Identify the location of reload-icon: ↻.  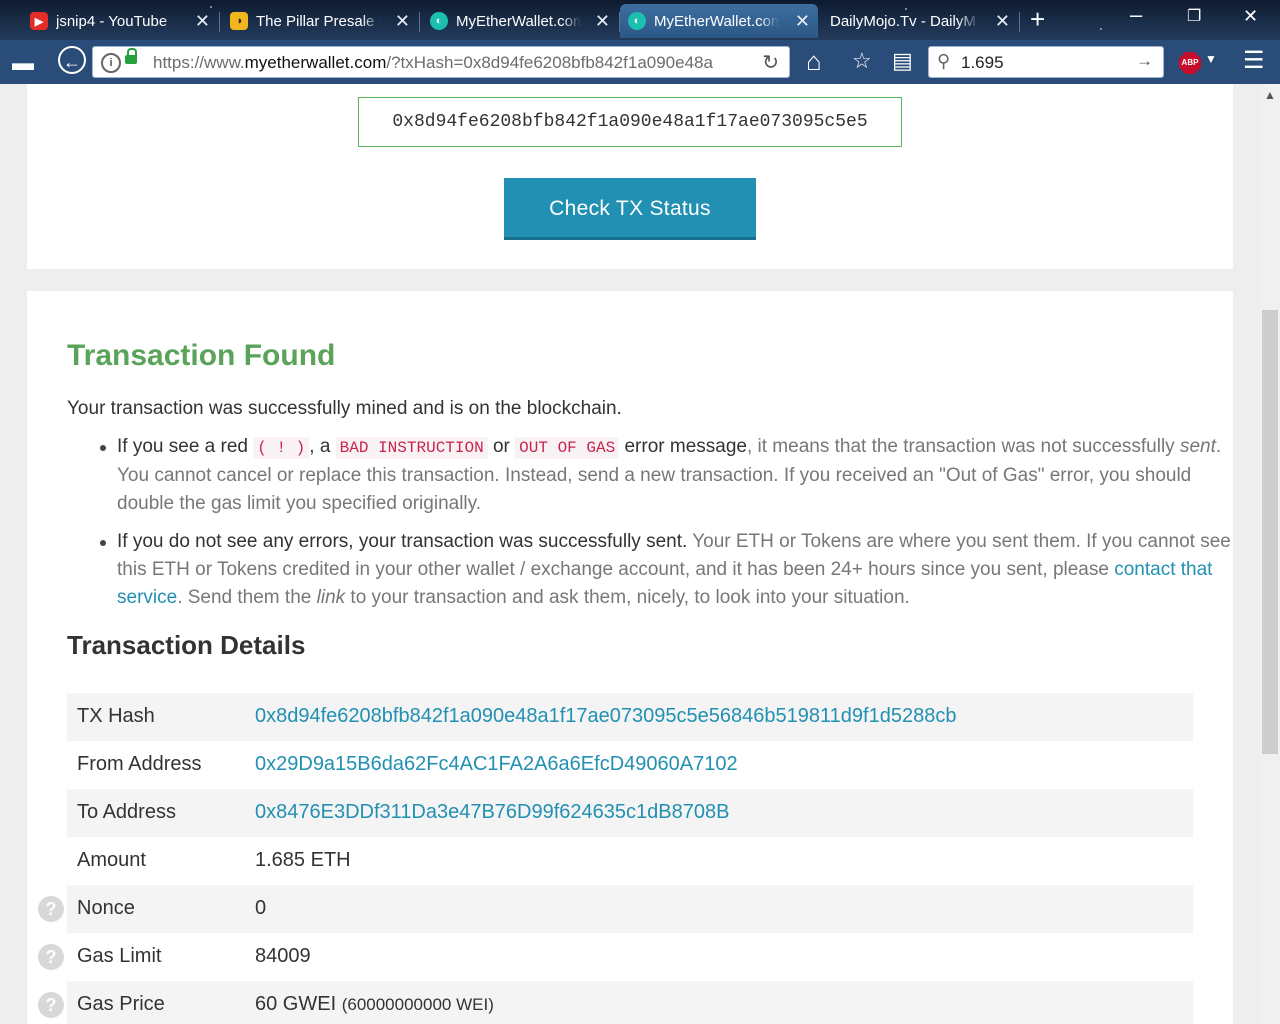
(770, 62).